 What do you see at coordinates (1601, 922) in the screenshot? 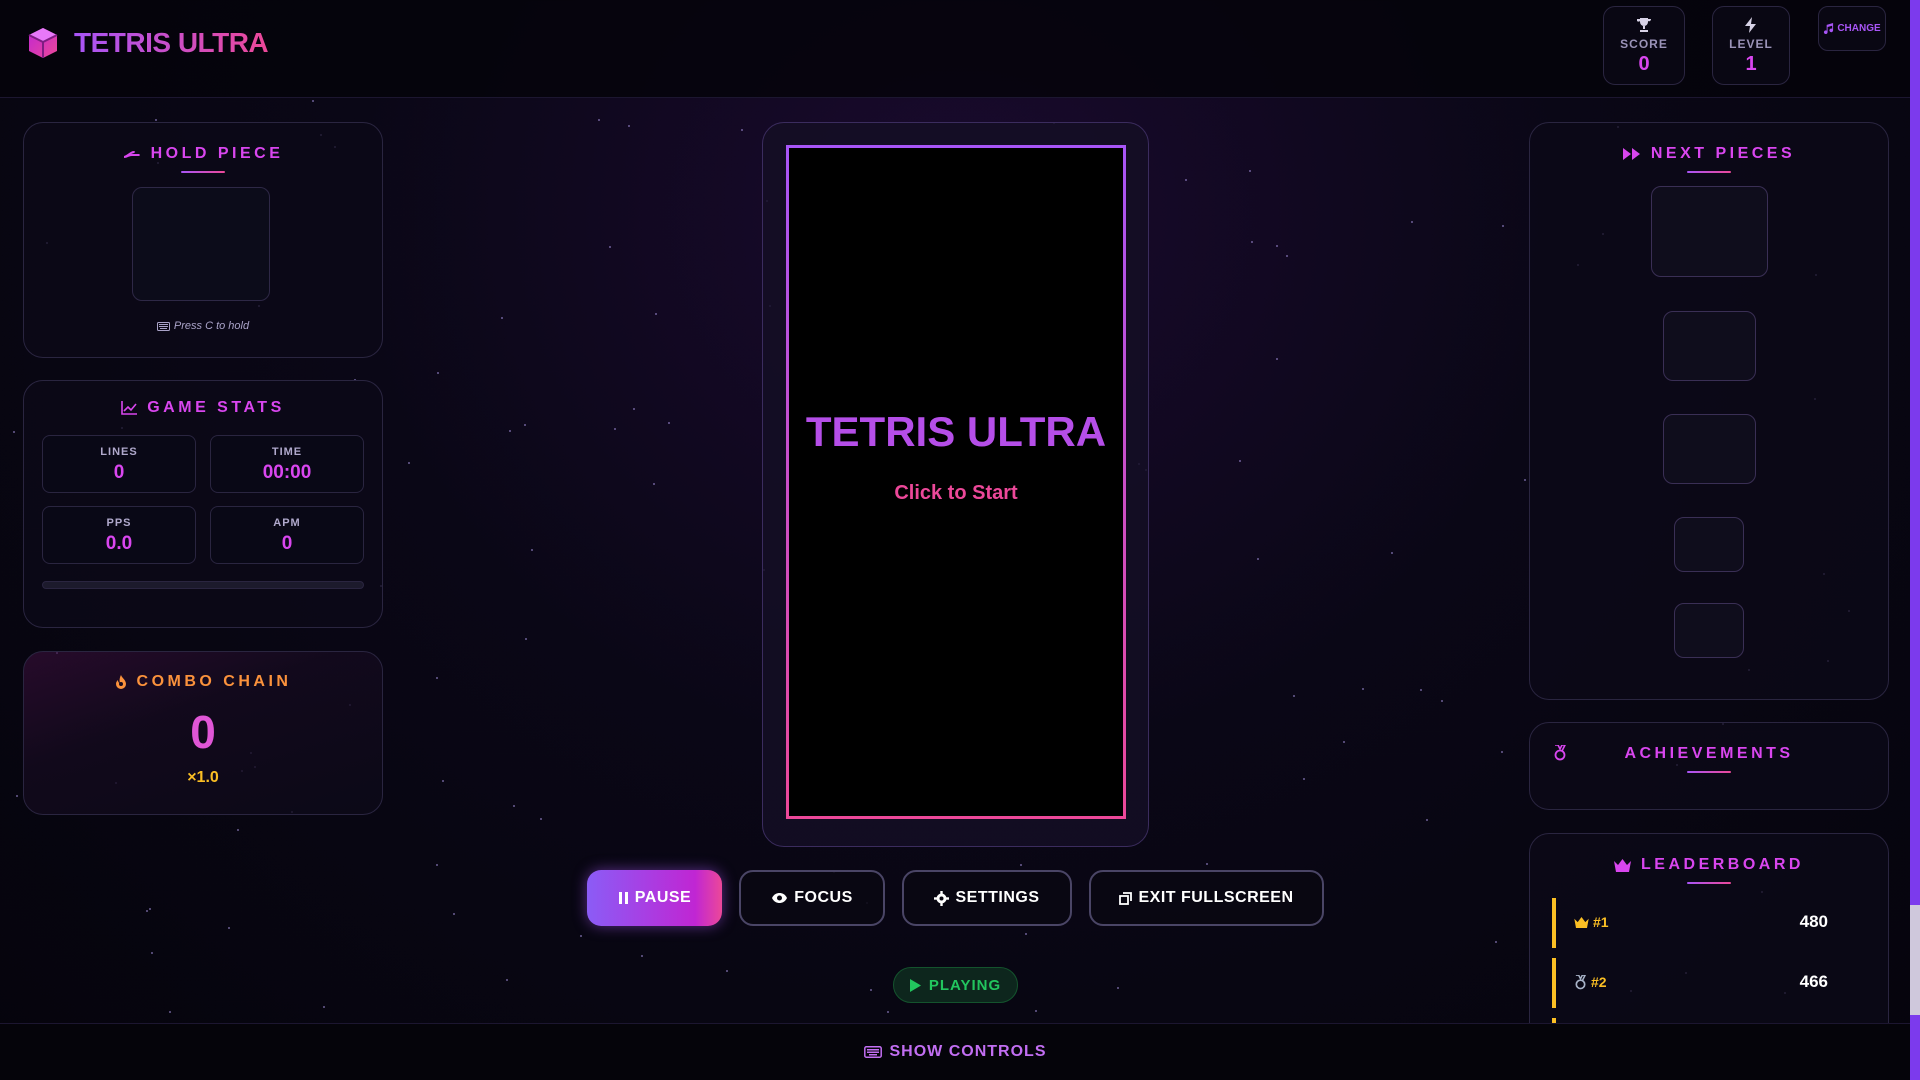
I see `leaderboard-rank: #1` at bounding box center [1601, 922].